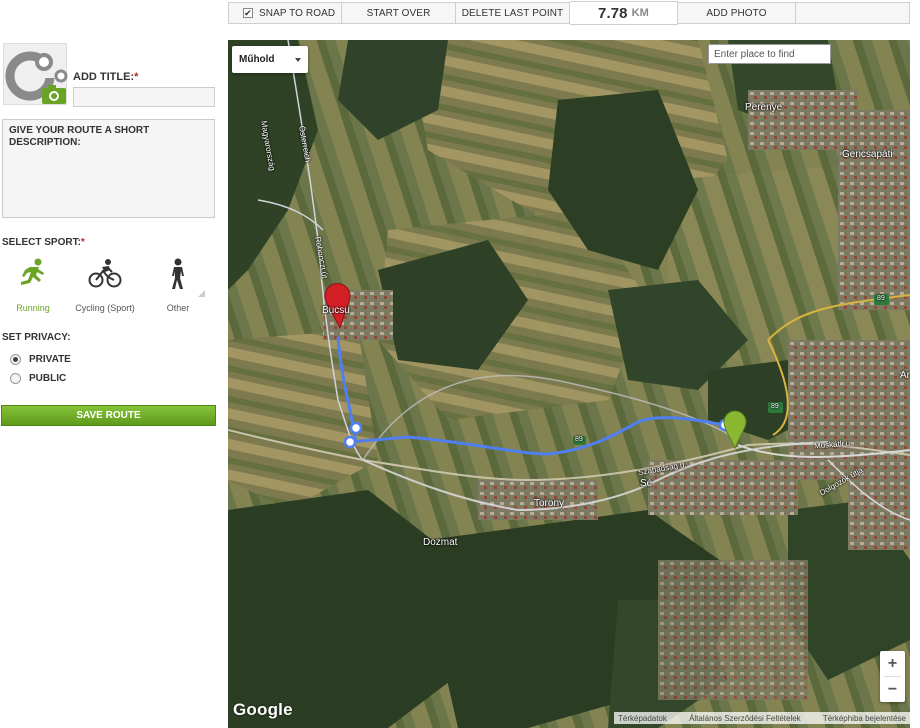  What do you see at coordinates (144, 97) in the screenshot?
I see `title-input` at bounding box center [144, 97].